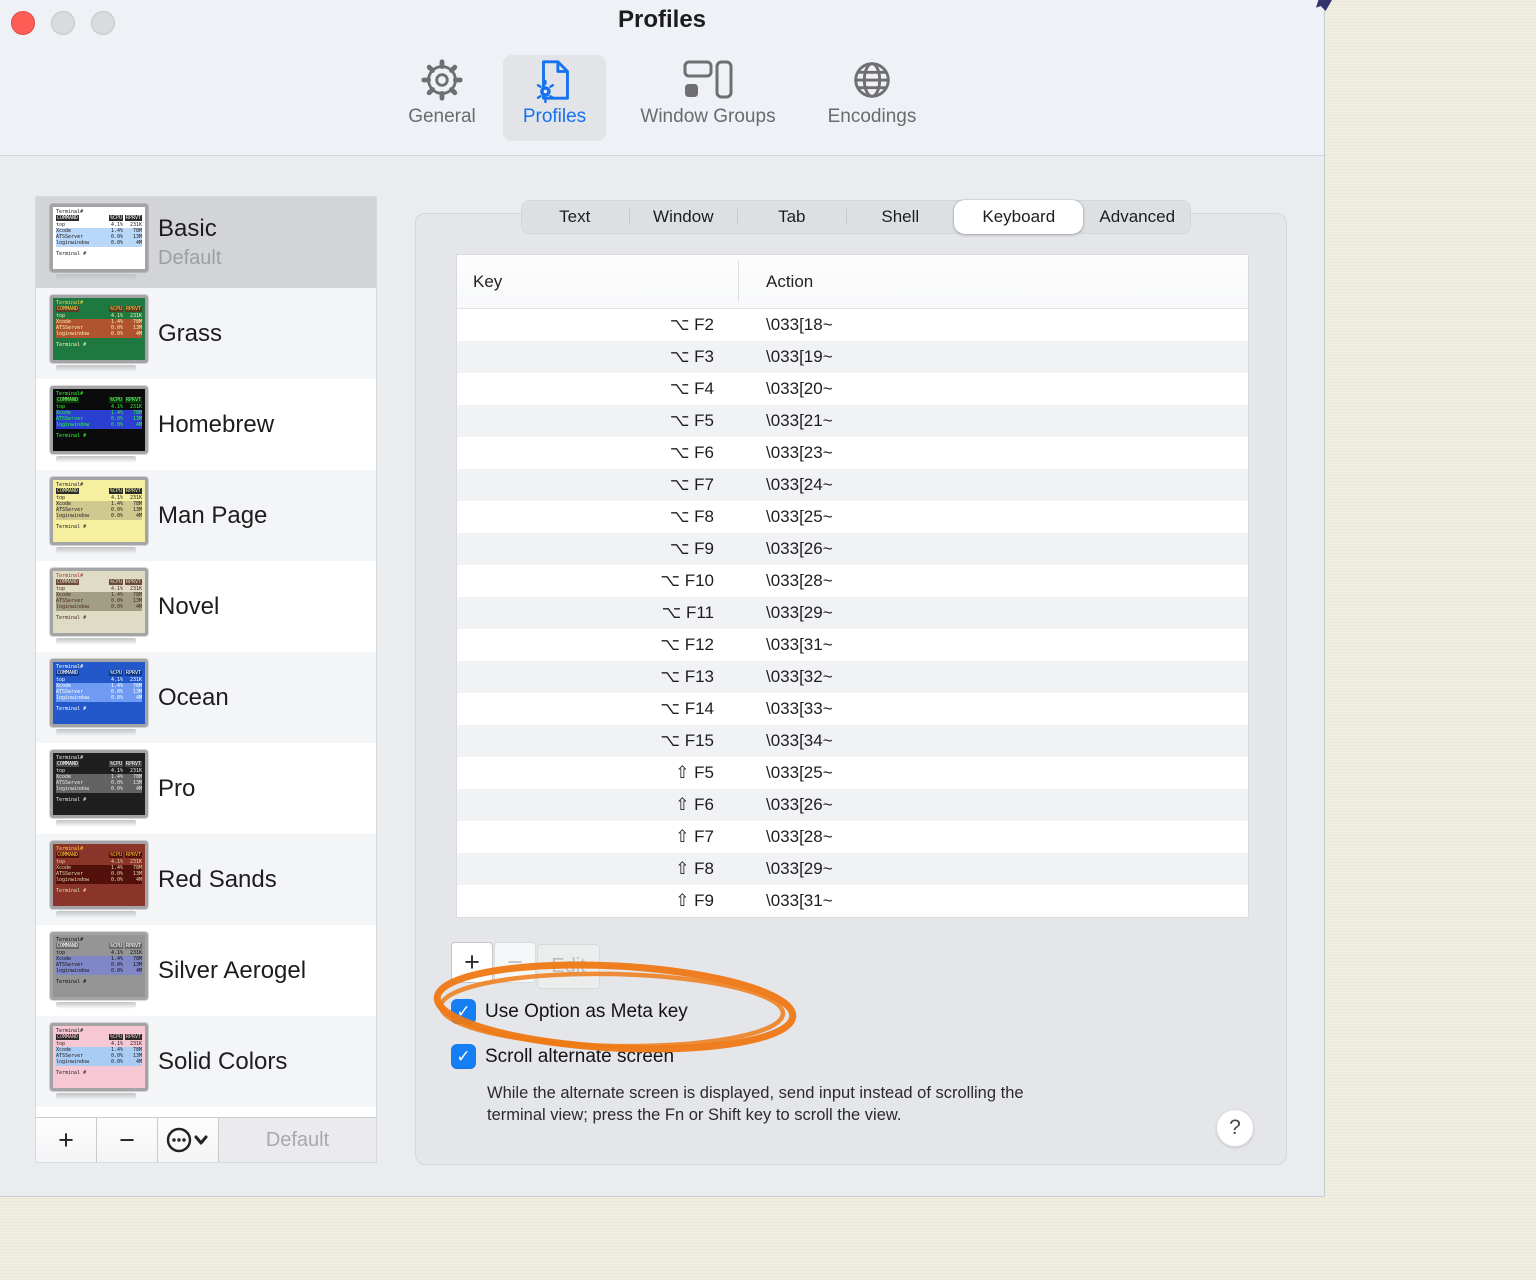 This screenshot has height=1280, width=1536. What do you see at coordinates (872, 98) in the screenshot?
I see `toolbar-item-encodings: Encodings` at bounding box center [872, 98].